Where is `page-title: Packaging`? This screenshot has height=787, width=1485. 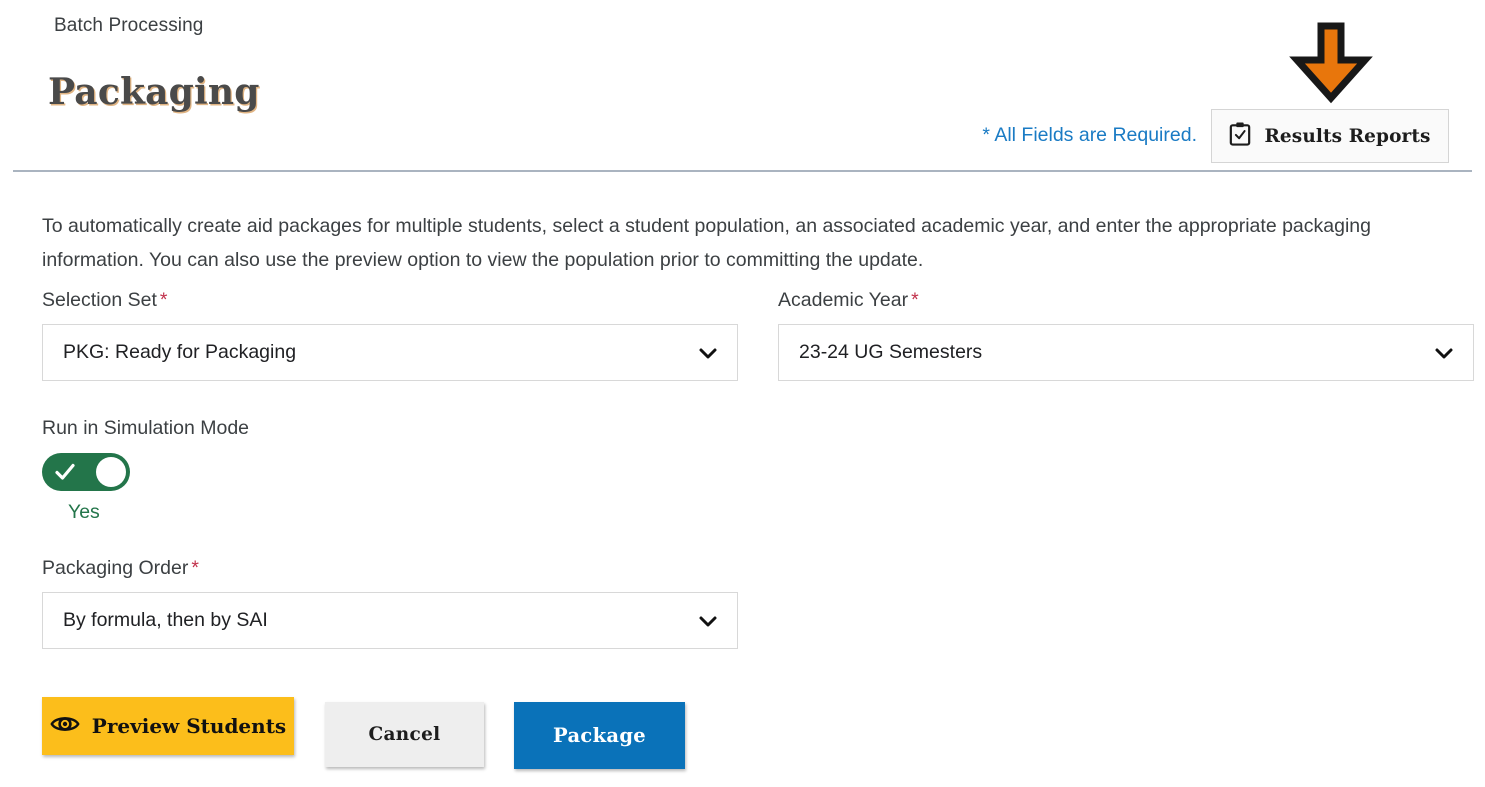 page-title: Packaging is located at coordinates (154, 92).